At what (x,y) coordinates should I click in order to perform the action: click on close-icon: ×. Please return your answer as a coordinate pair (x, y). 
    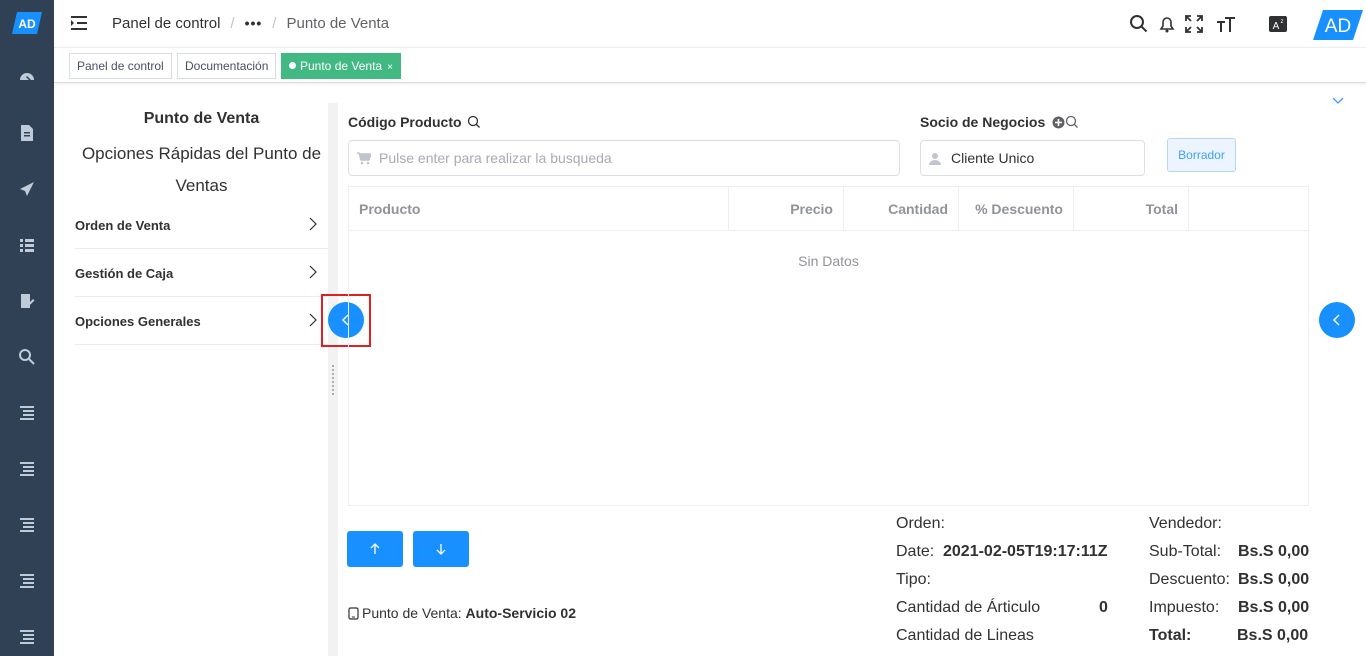
    Looking at the image, I should click on (390, 67).